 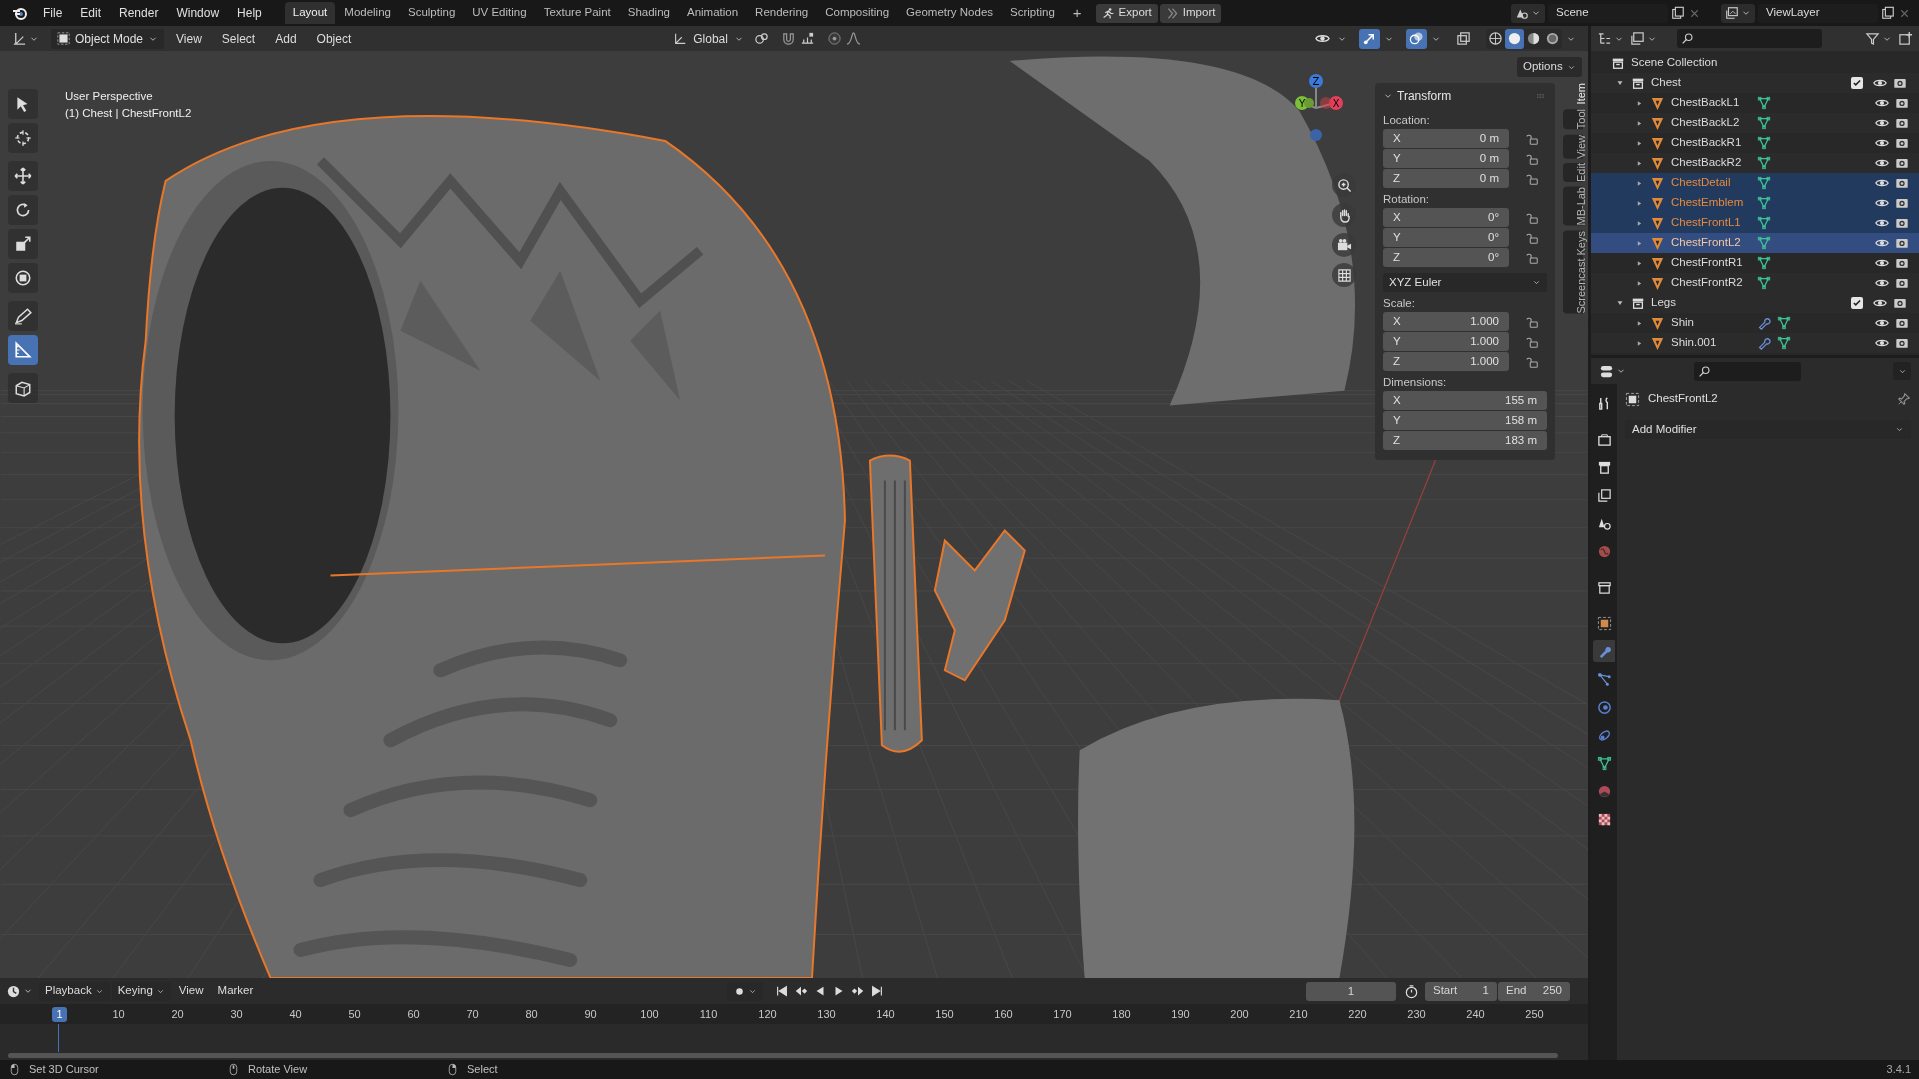 What do you see at coordinates (807, 38) in the screenshot?
I see `snap-grid-icon` at bounding box center [807, 38].